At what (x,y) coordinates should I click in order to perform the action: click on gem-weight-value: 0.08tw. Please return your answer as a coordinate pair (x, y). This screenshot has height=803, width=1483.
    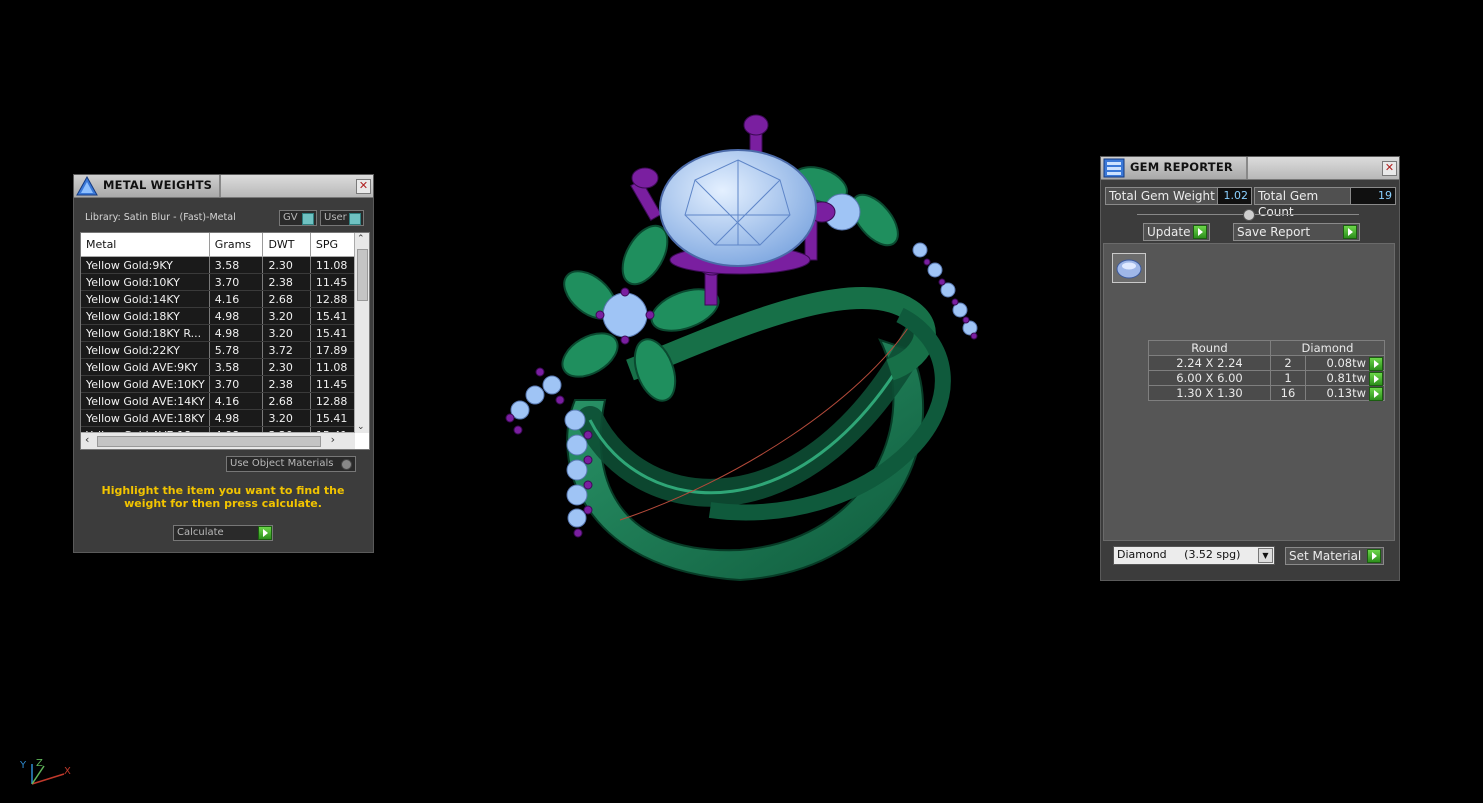
    Looking at the image, I should click on (1346, 363).